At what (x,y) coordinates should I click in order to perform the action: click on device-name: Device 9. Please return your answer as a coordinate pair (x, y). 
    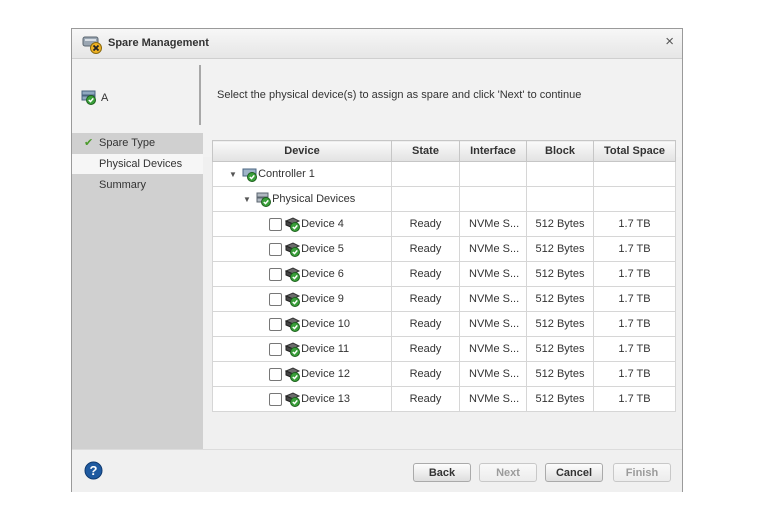
    Looking at the image, I should click on (322, 298).